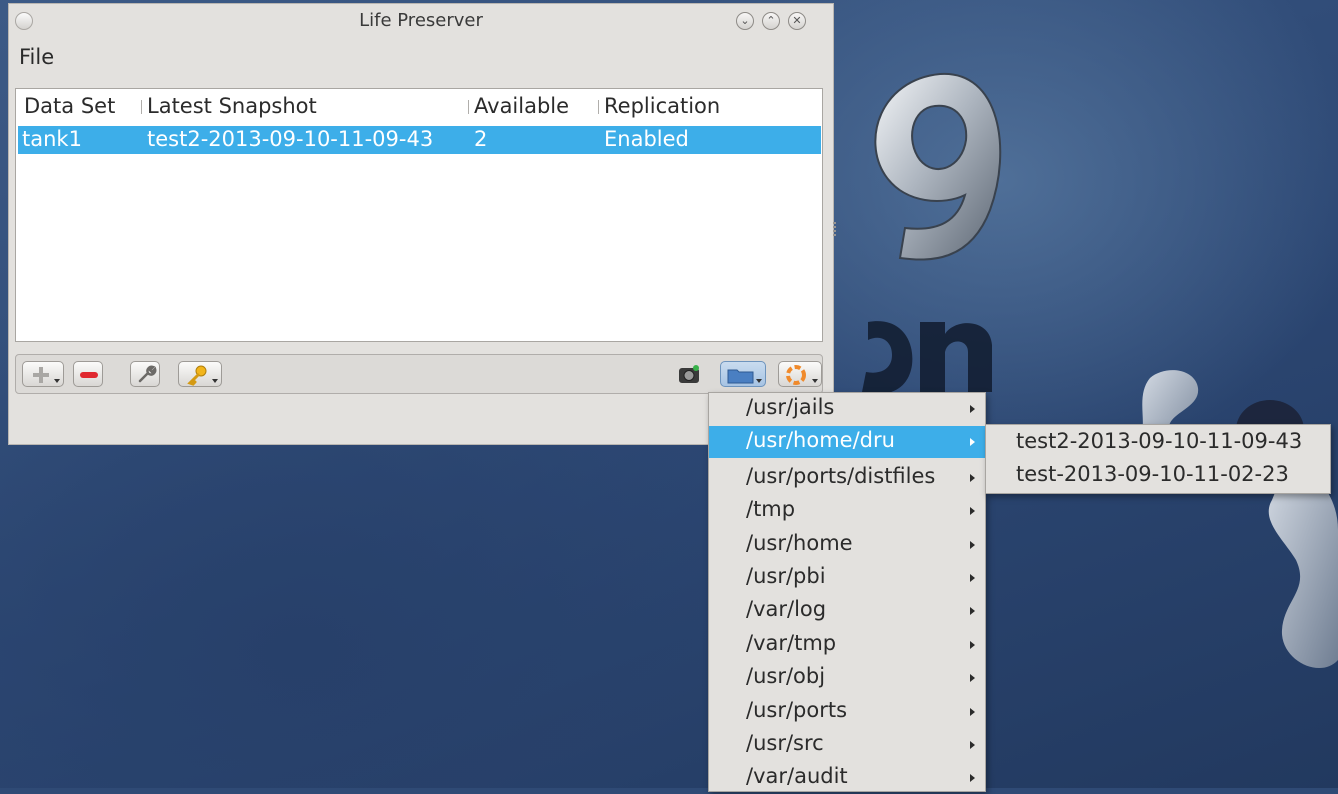 The width and height of the screenshot is (1338, 794). Describe the element at coordinates (796, 375) in the screenshot. I see `lifebuoy-restore-icon` at that location.